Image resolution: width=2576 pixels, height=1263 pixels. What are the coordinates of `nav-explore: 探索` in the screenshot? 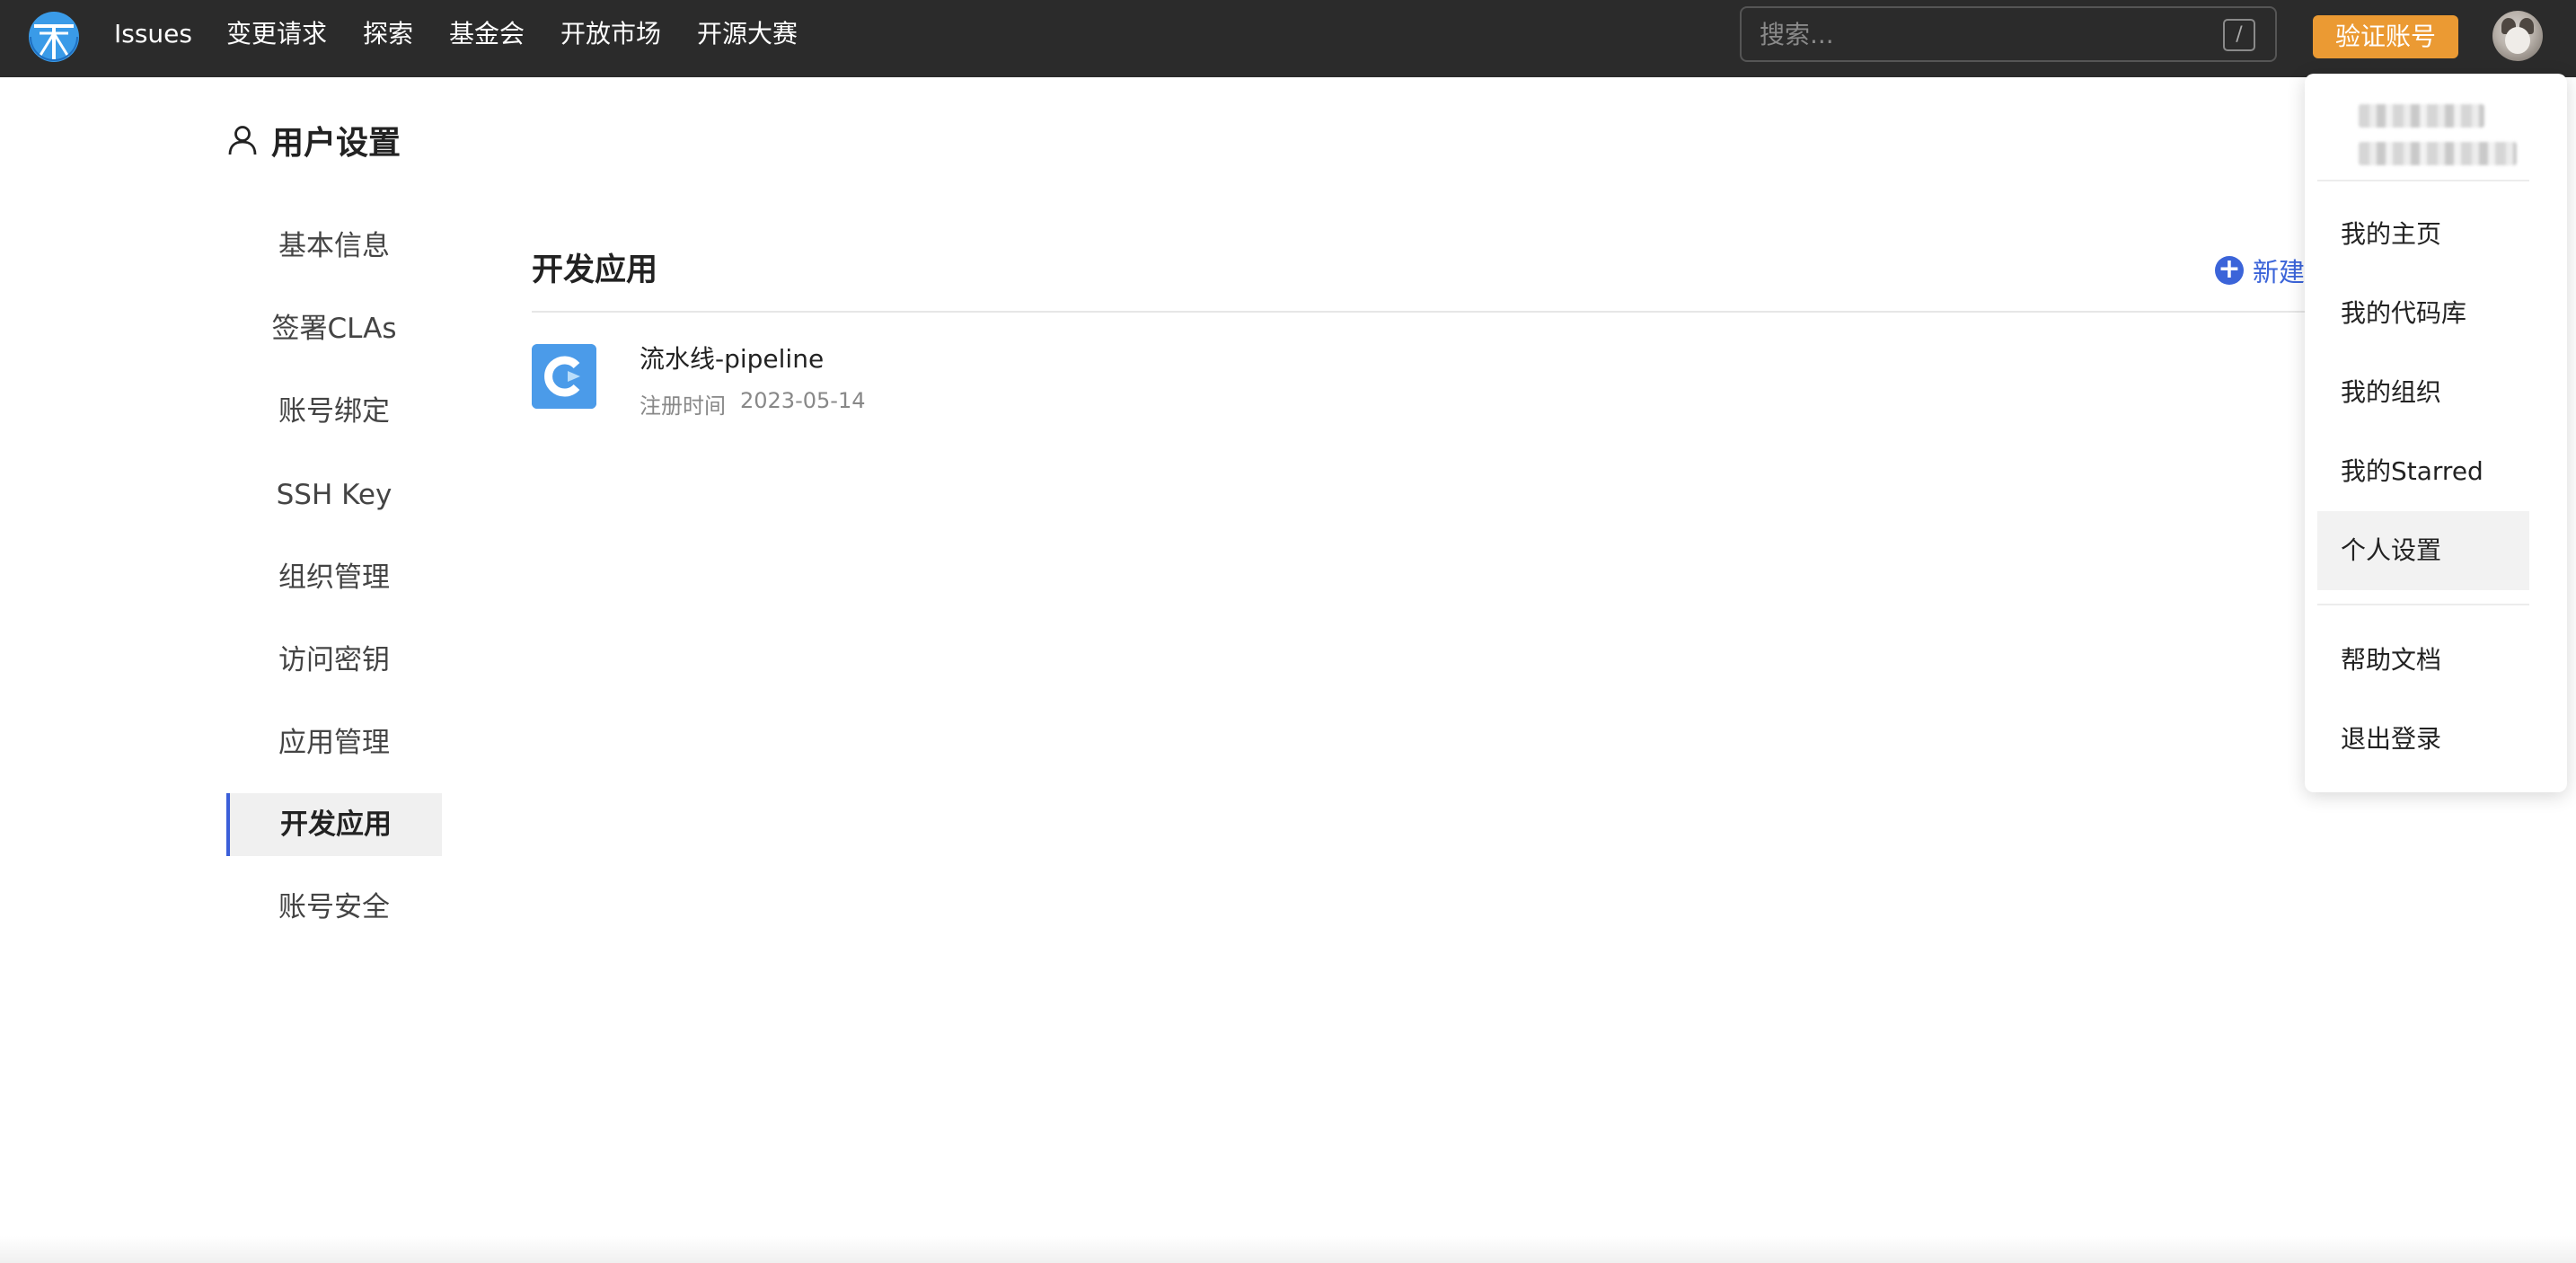 It's located at (388, 34).